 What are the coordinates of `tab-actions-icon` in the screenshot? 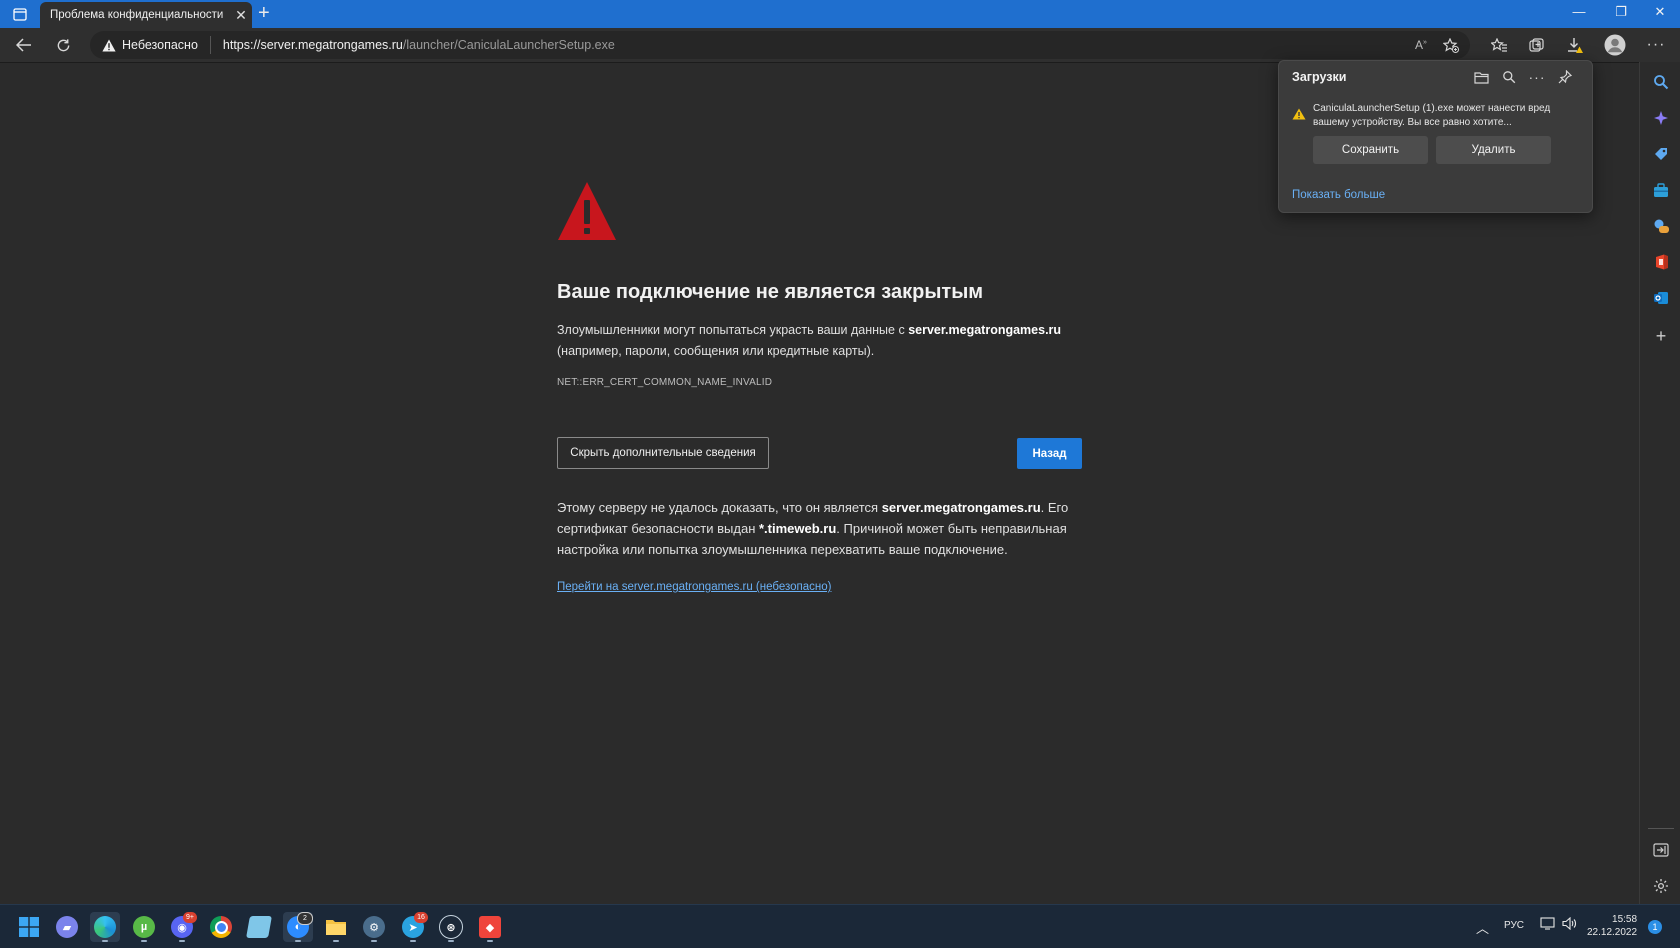 It's located at (20, 14).